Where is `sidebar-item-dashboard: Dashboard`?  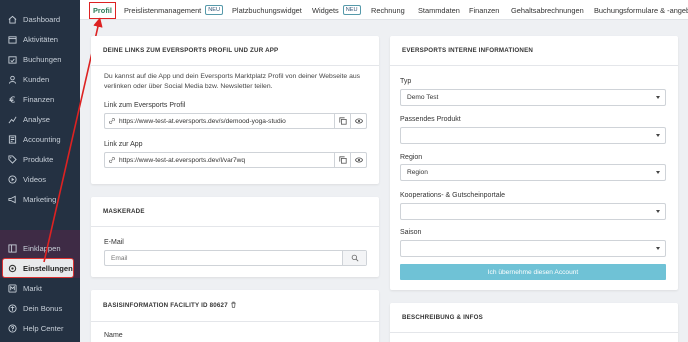 sidebar-item-dashboard: Dashboard is located at coordinates (40, 19).